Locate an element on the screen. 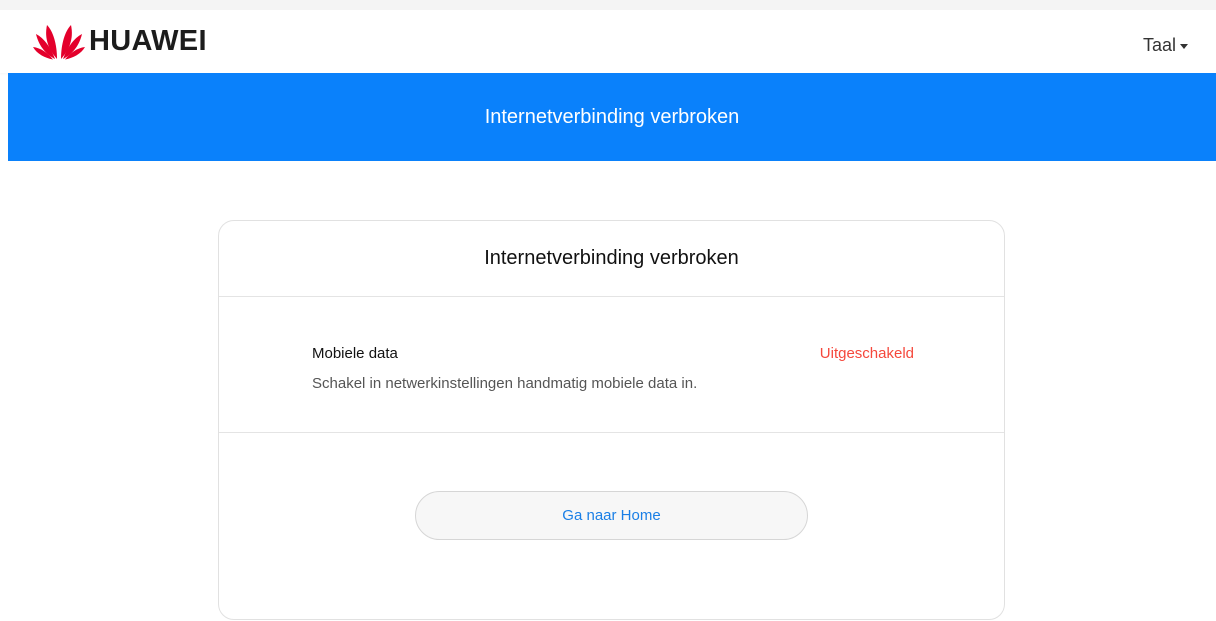  logo-text: HUAWEI is located at coordinates (148, 41).